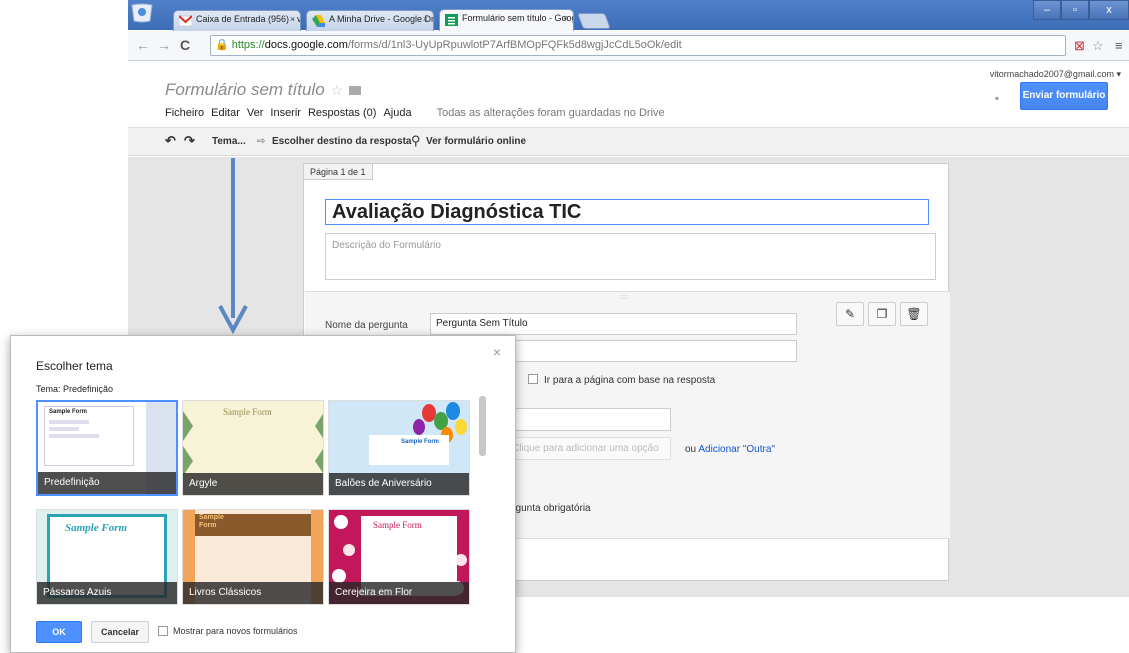 The width and height of the screenshot is (1129, 653). What do you see at coordinates (253, 448) in the screenshot?
I see `theme-argyle: Sample Form Argyle` at bounding box center [253, 448].